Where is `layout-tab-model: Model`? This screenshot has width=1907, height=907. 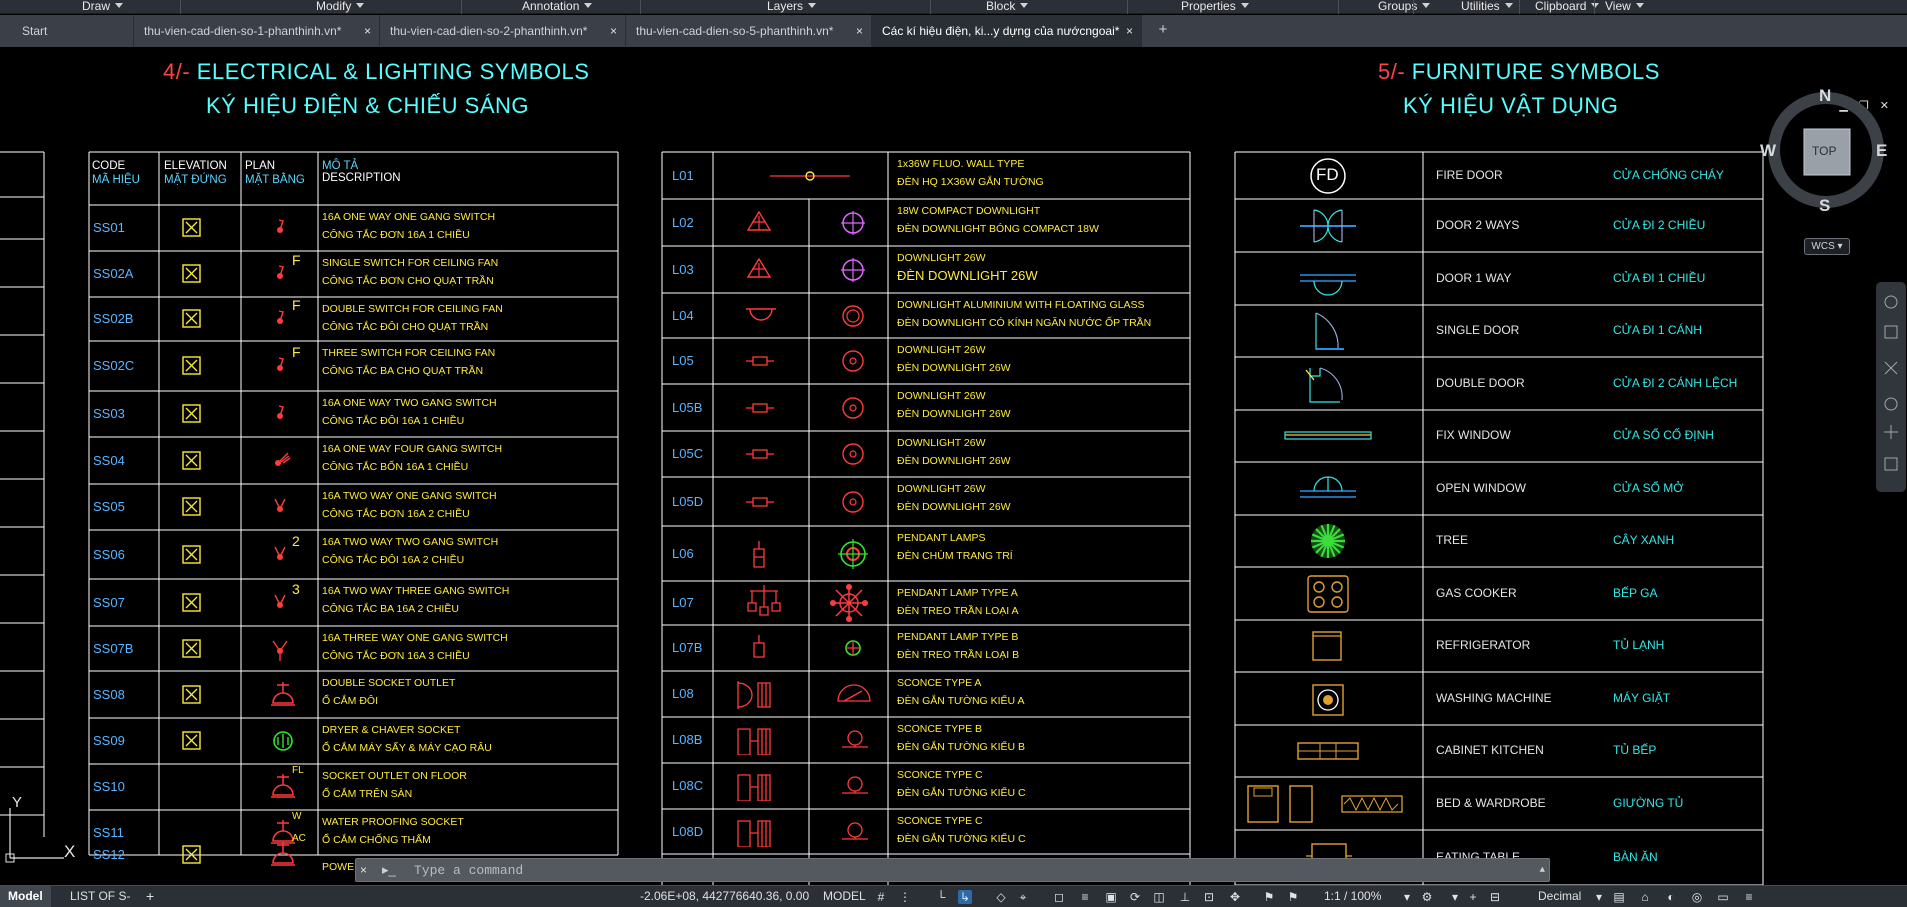
layout-tab-model: Model is located at coordinates (25, 896).